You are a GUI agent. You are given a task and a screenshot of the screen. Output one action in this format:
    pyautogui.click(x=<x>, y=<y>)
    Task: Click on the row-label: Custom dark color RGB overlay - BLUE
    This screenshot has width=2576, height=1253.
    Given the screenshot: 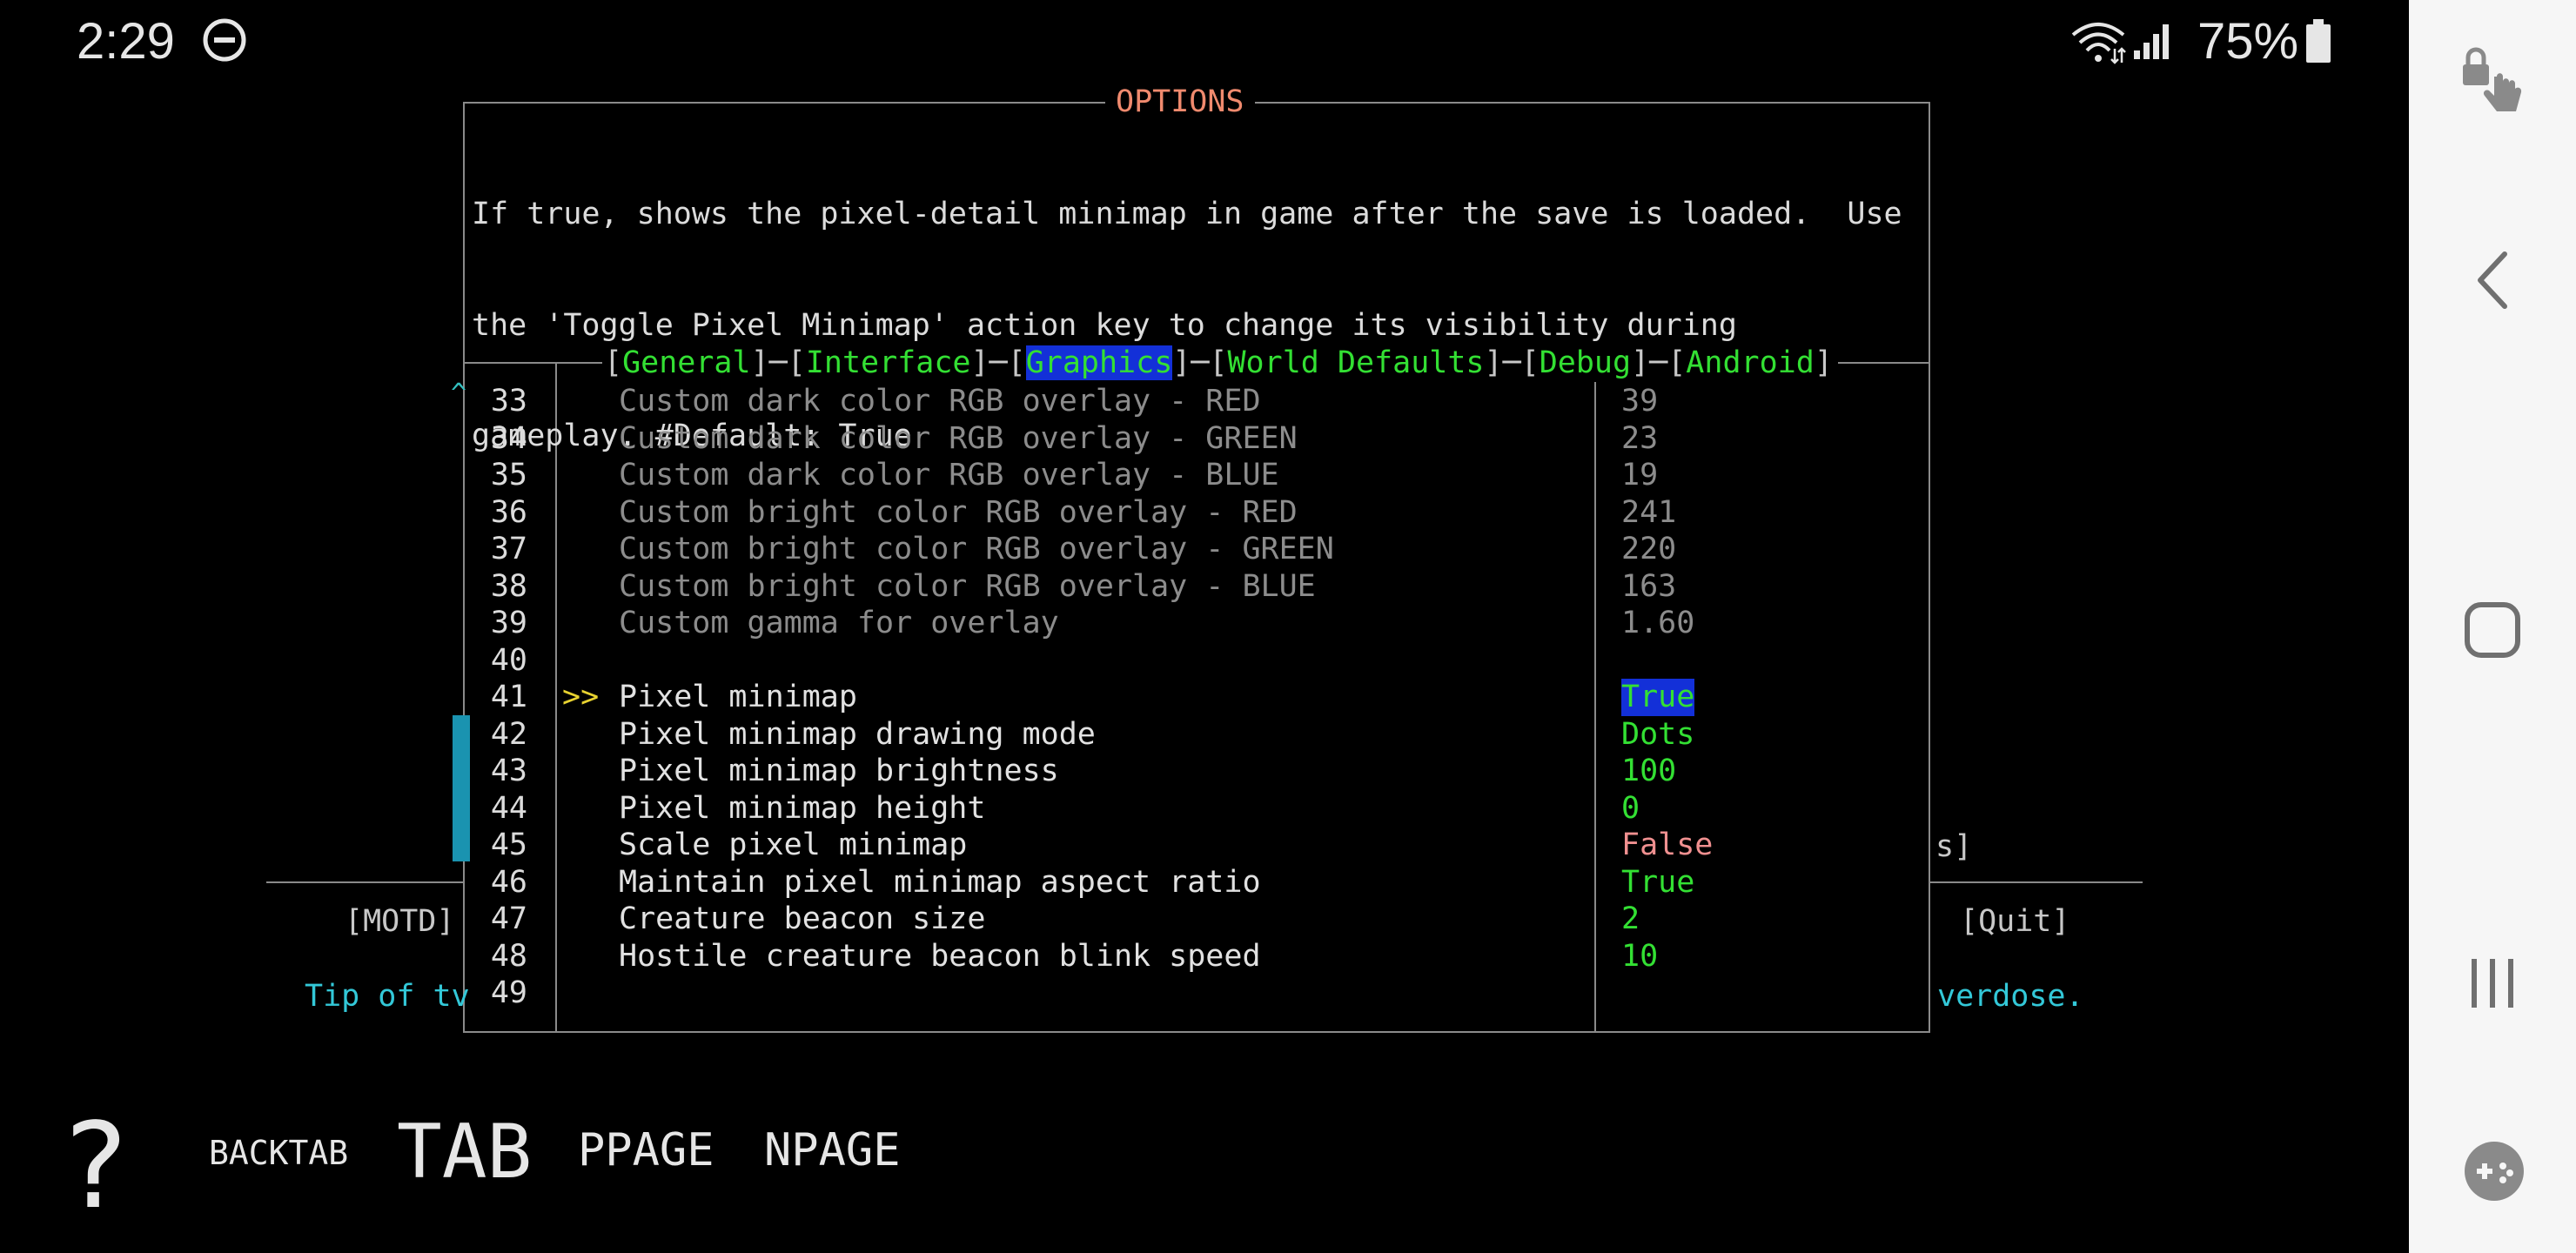 What is the action you would take?
    pyautogui.click(x=949, y=475)
    